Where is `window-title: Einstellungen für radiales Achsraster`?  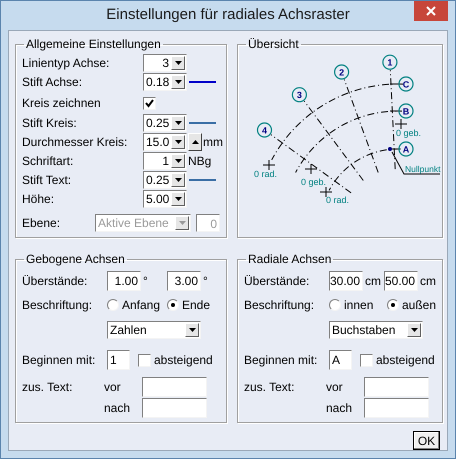
window-title: Einstellungen für radiales Achsraster is located at coordinates (228, 15).